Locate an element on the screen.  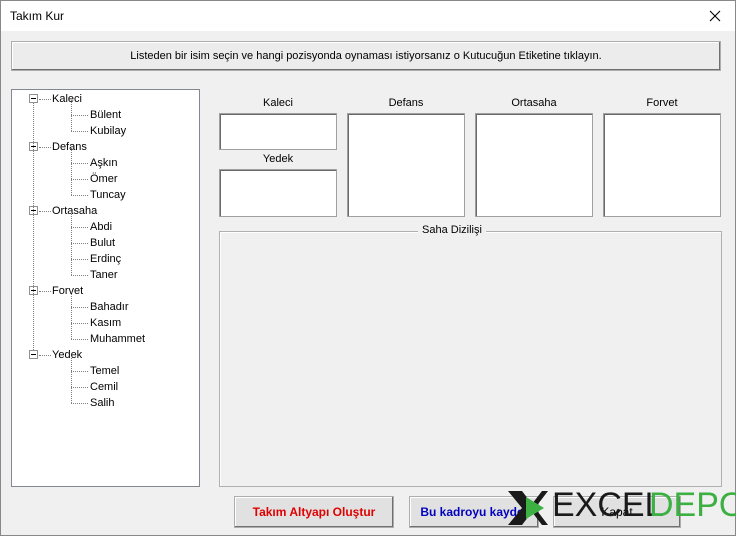
tree-group-kaleci: Kaleci is located at coordinates (67, 99).